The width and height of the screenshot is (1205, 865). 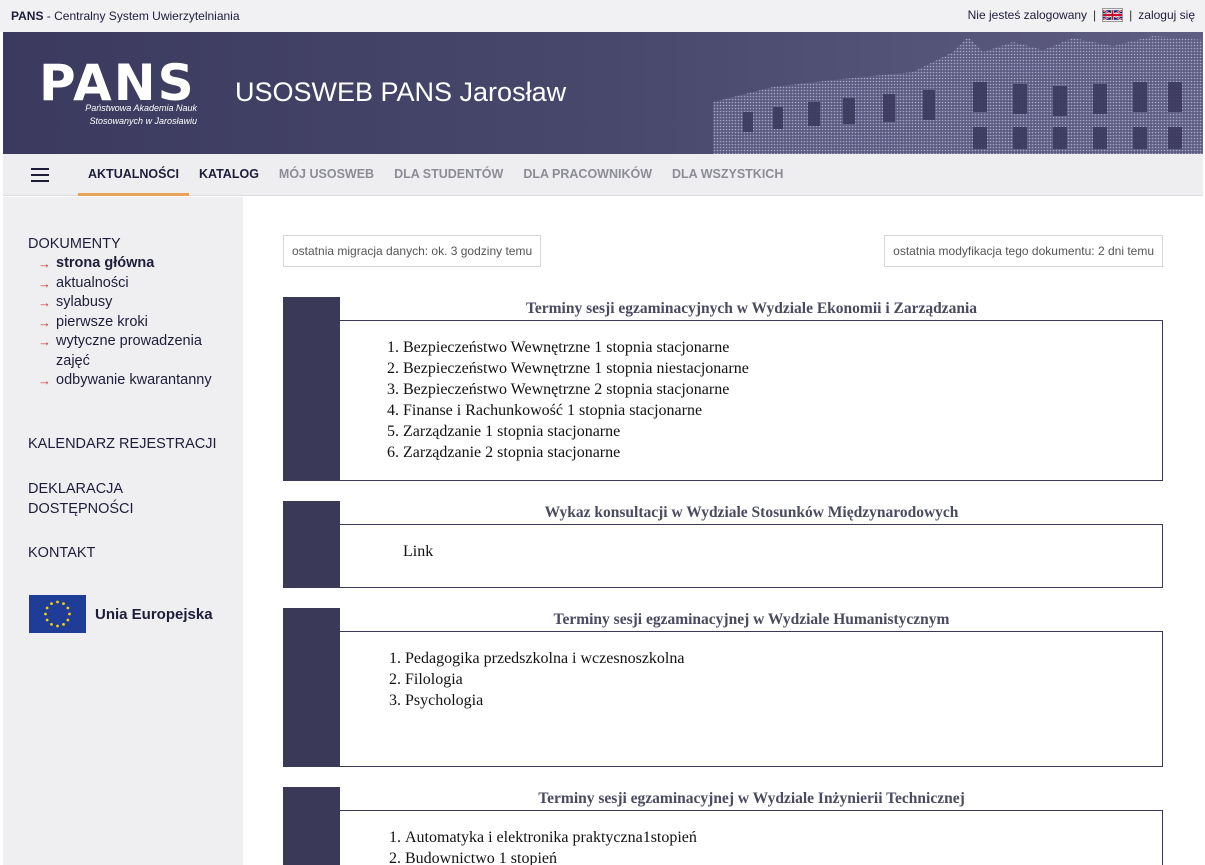 I want to click on eu-badge: Unia Europejska, so click(x=121, y=614).